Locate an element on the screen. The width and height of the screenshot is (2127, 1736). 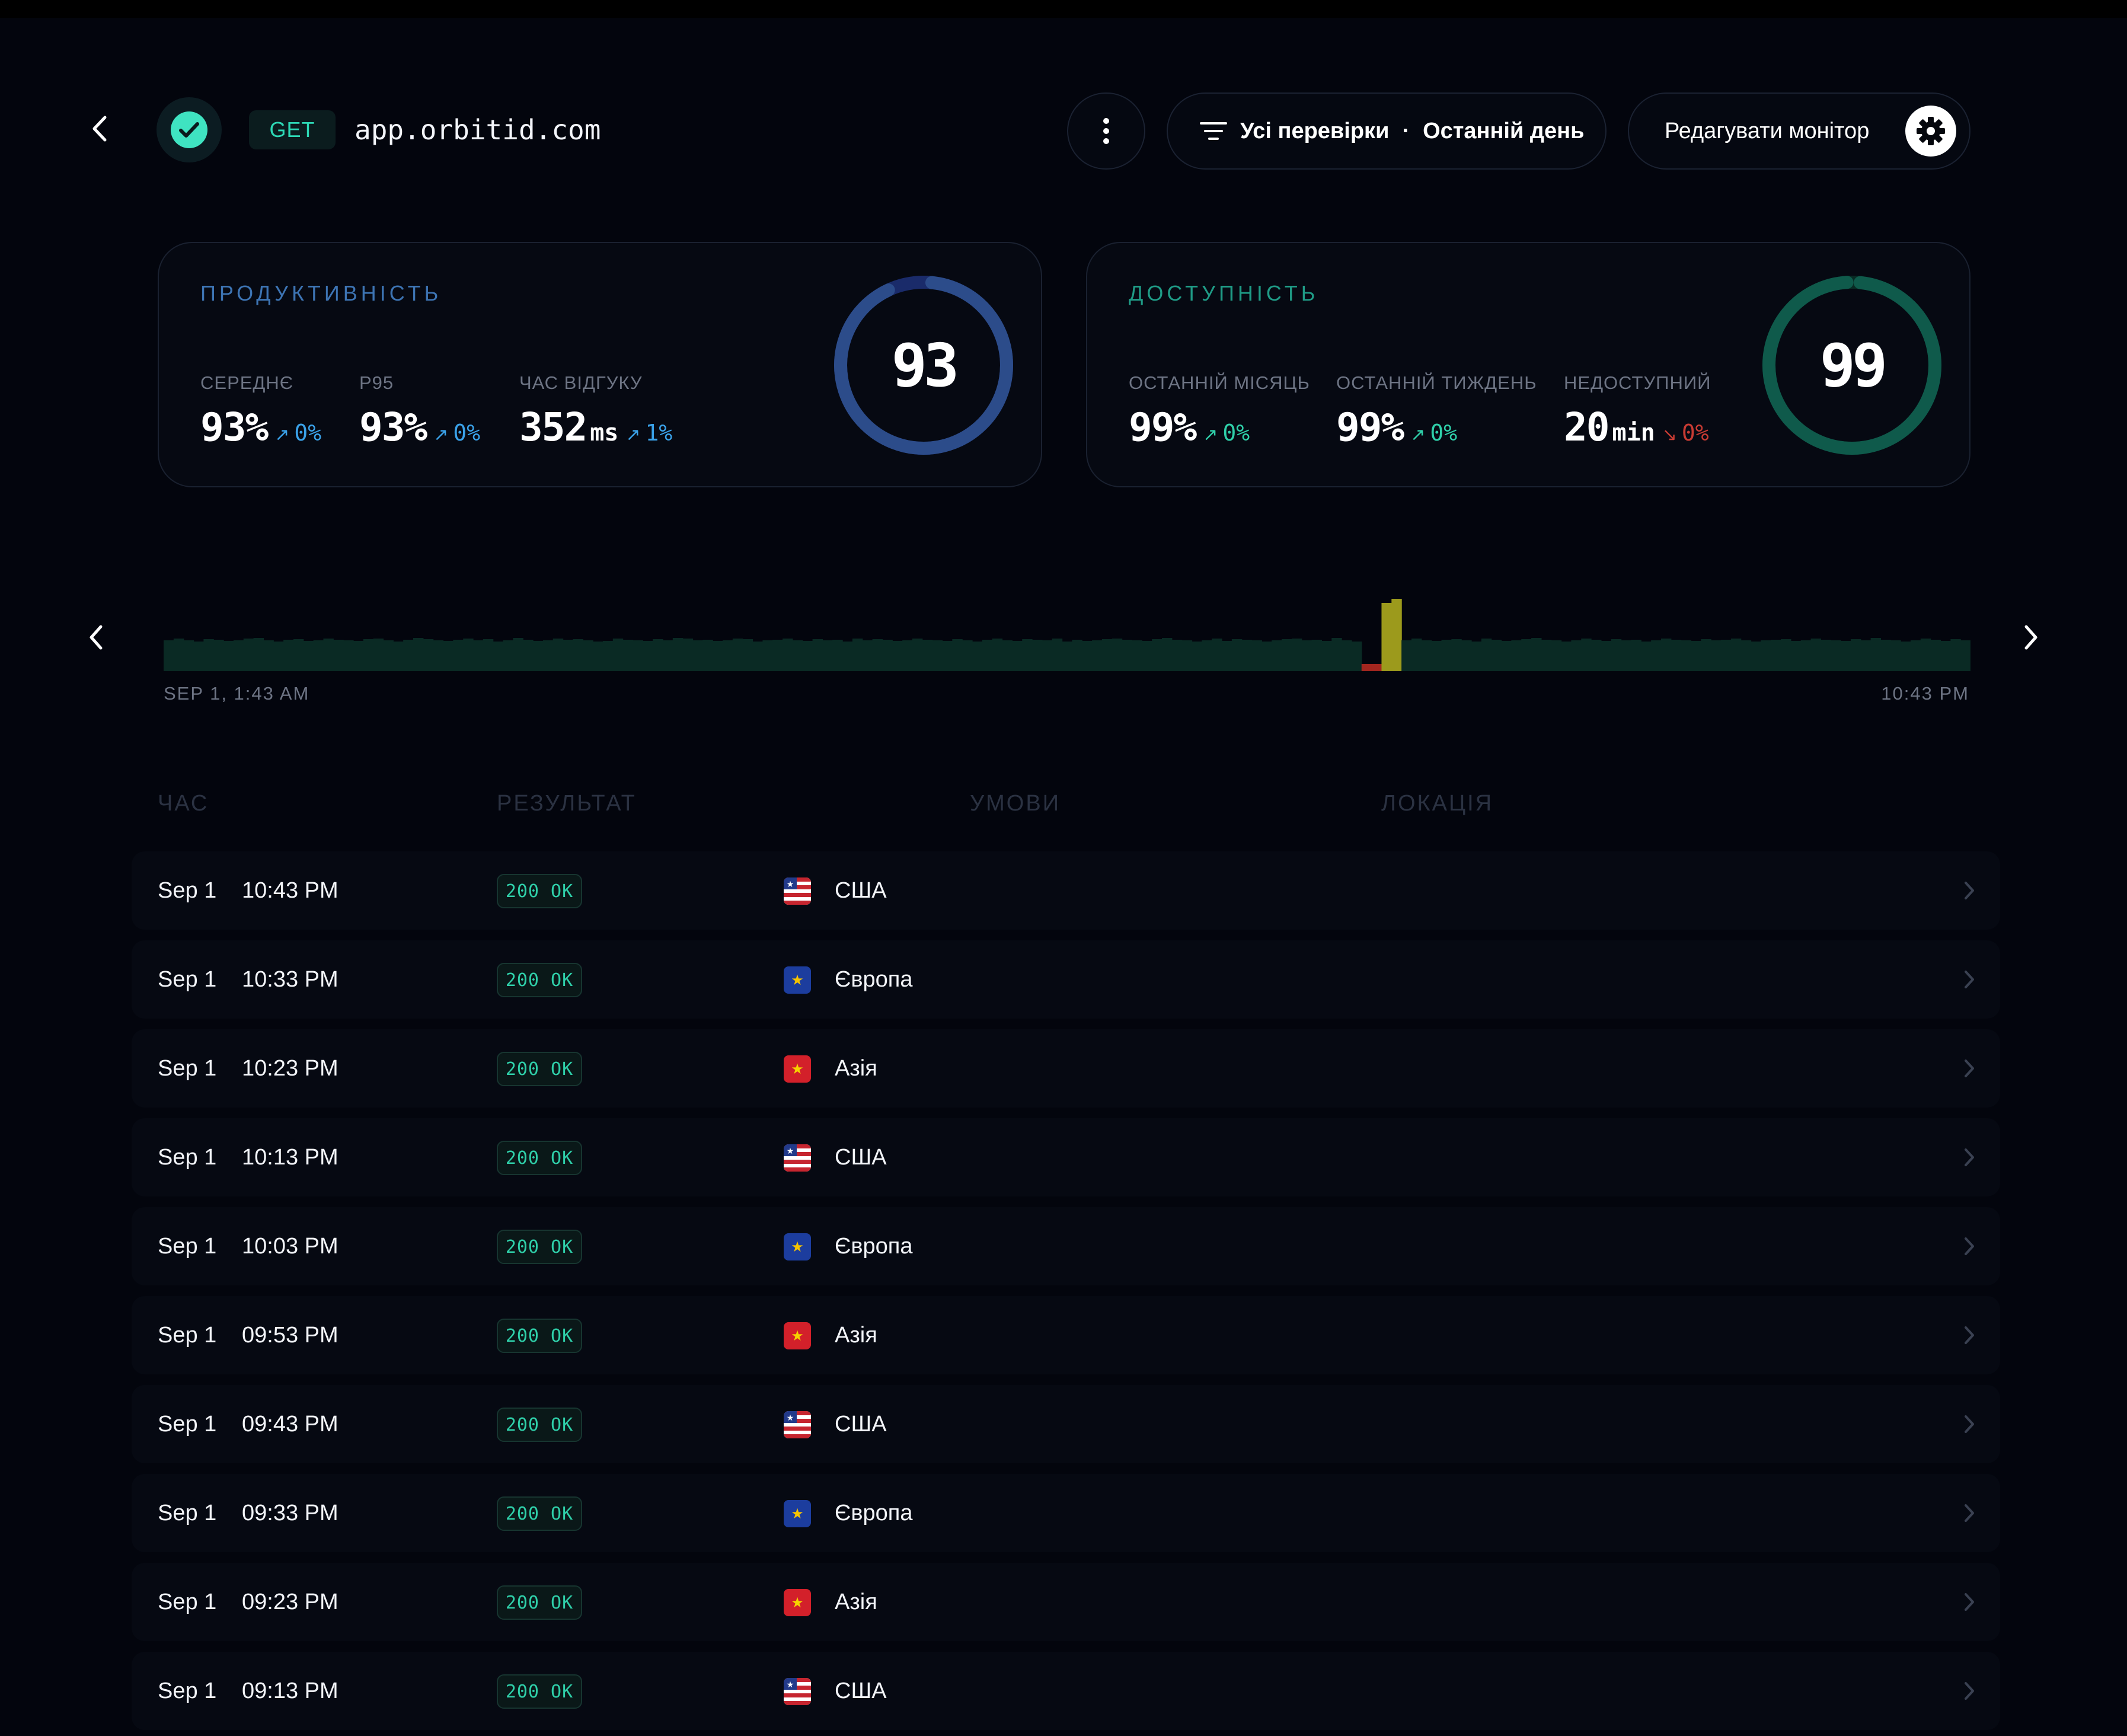
table-row: Sep 1 10:43 PM 200 OK ★ США is located at coordinates (1066, 890).